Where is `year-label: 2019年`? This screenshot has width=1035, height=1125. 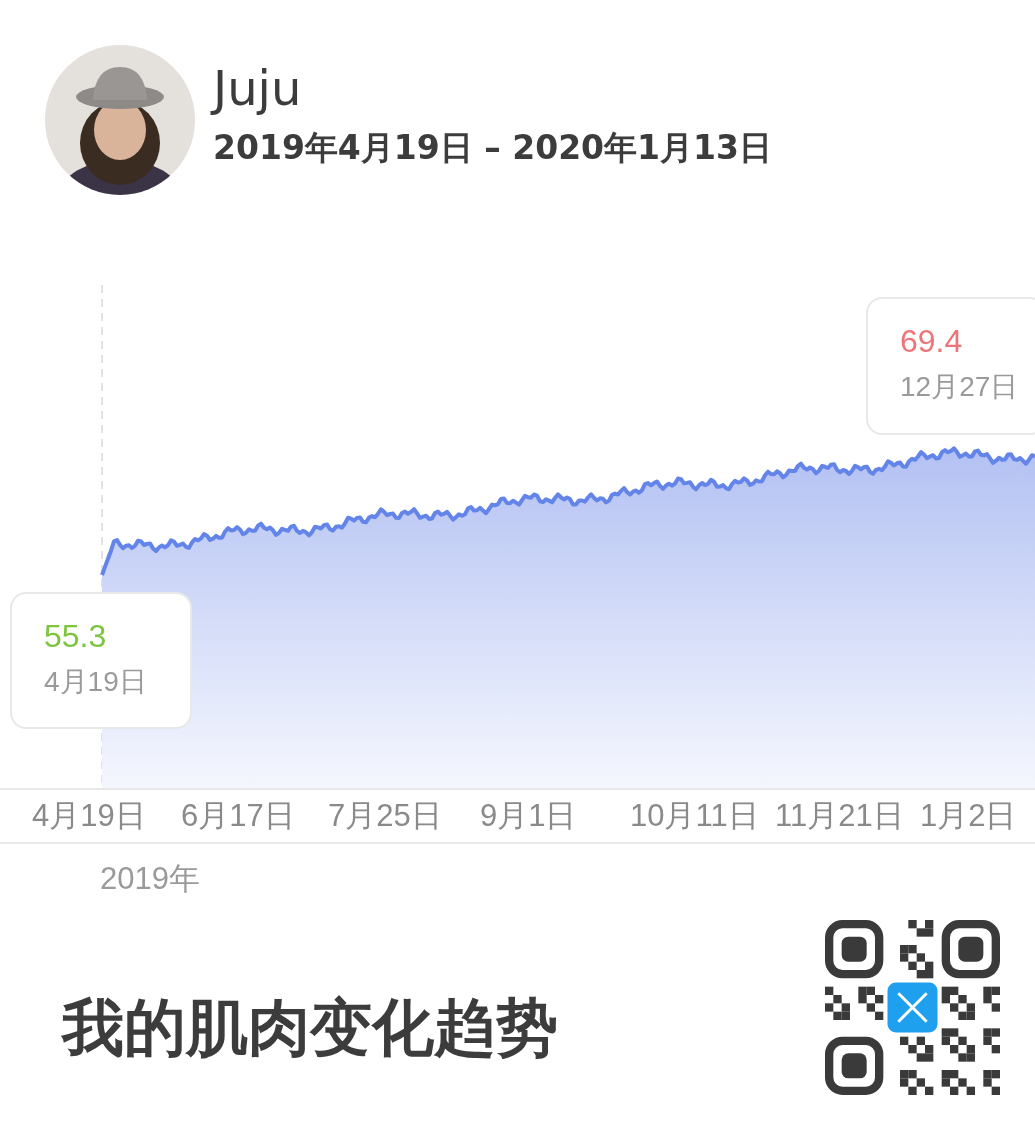 year-label: 2019年 is located at coordinates (150, 879).